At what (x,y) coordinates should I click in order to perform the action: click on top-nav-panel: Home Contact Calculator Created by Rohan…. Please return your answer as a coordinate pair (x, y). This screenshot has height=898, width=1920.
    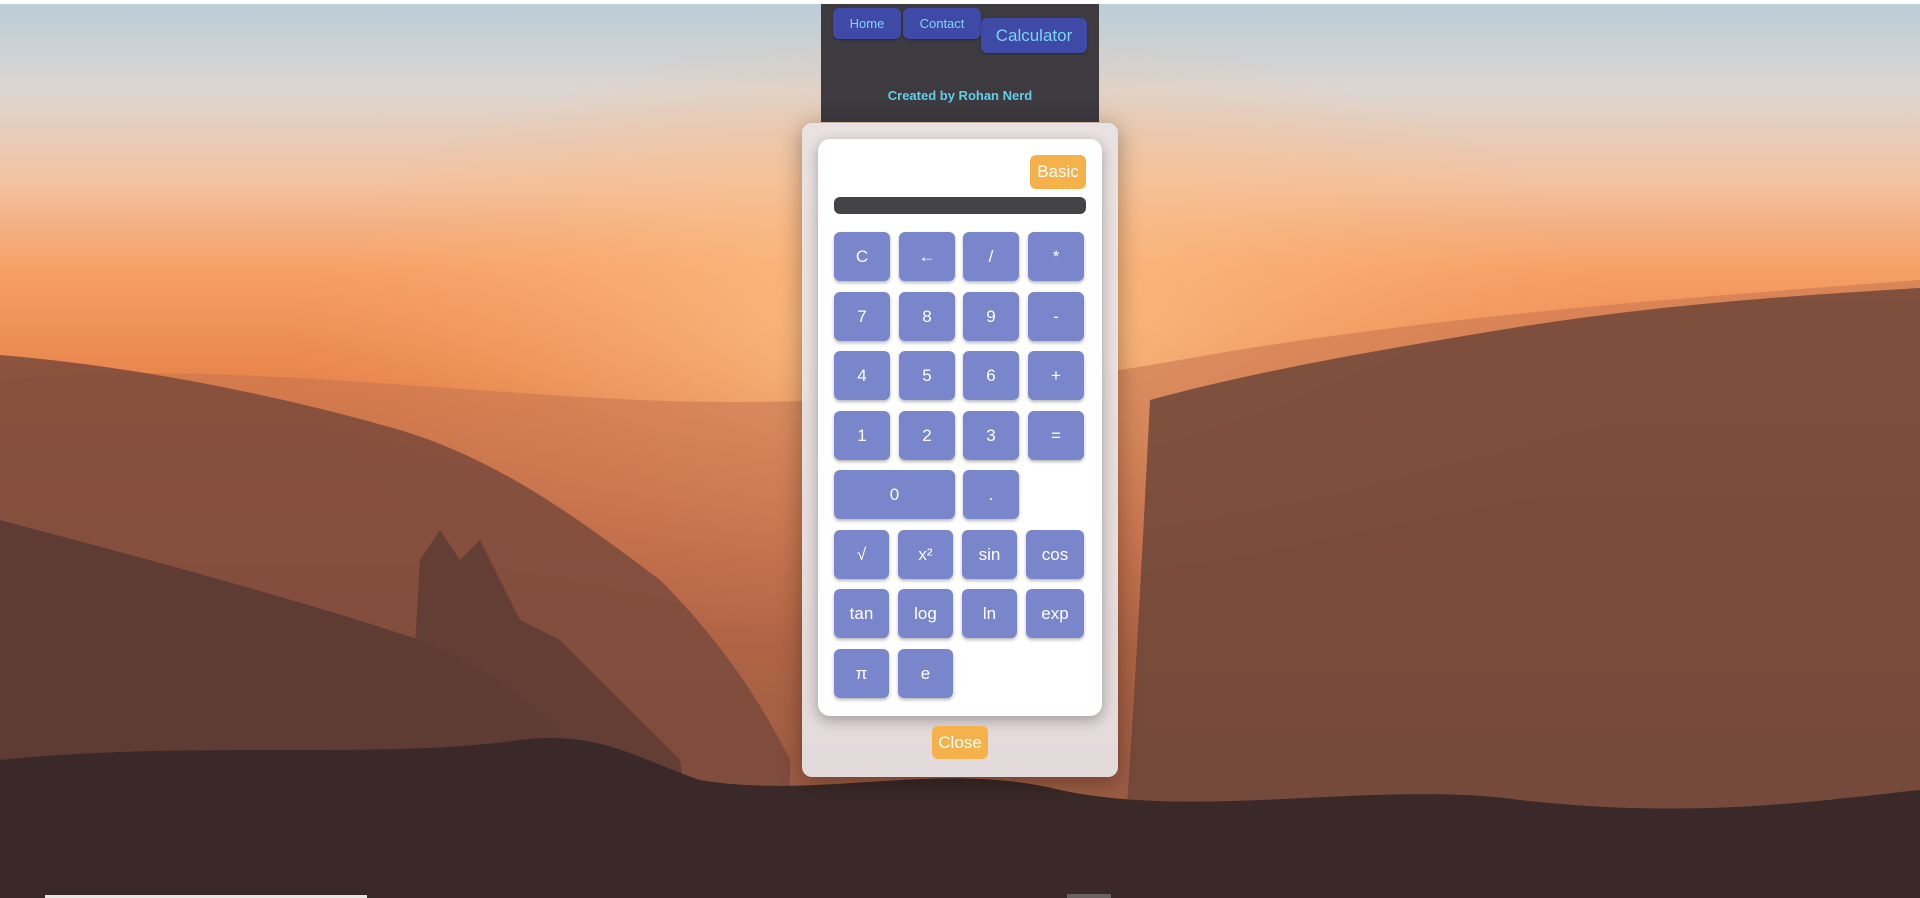
    Looking at the image, I should click on (960, 63).